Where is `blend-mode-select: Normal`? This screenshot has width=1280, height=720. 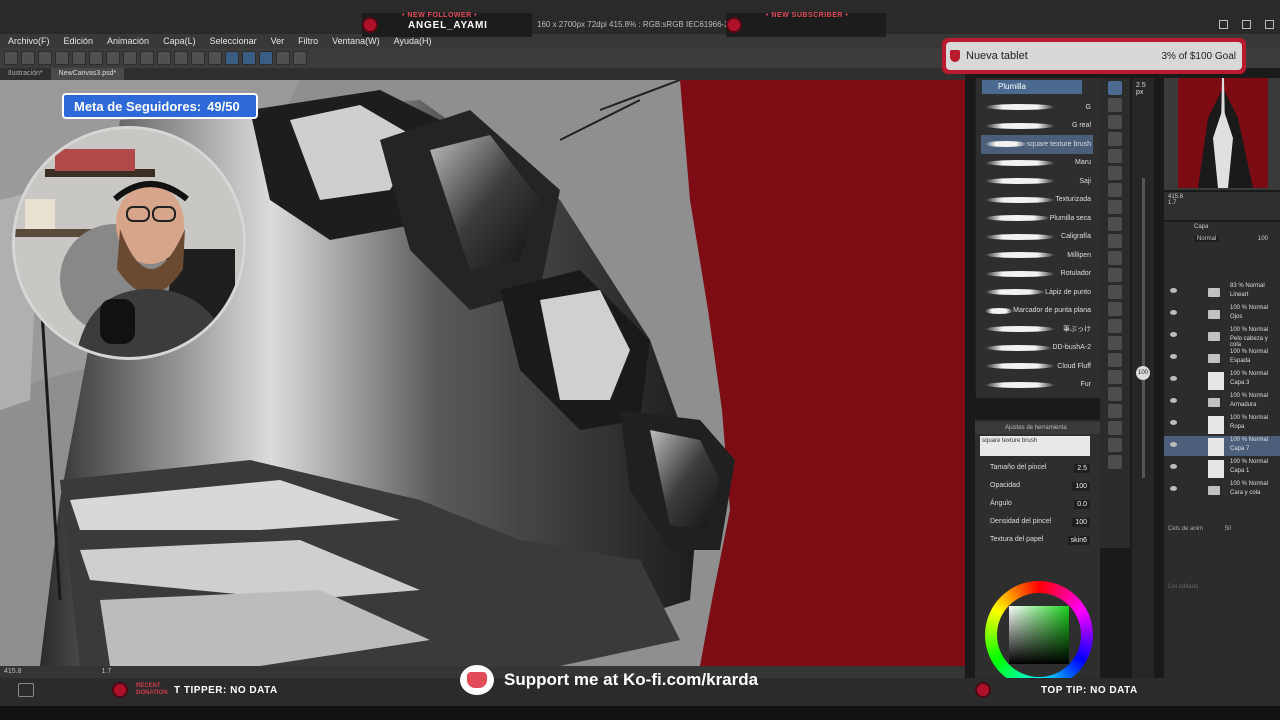
blend-mode-select: Normal is located at coordinates (1207, 239).